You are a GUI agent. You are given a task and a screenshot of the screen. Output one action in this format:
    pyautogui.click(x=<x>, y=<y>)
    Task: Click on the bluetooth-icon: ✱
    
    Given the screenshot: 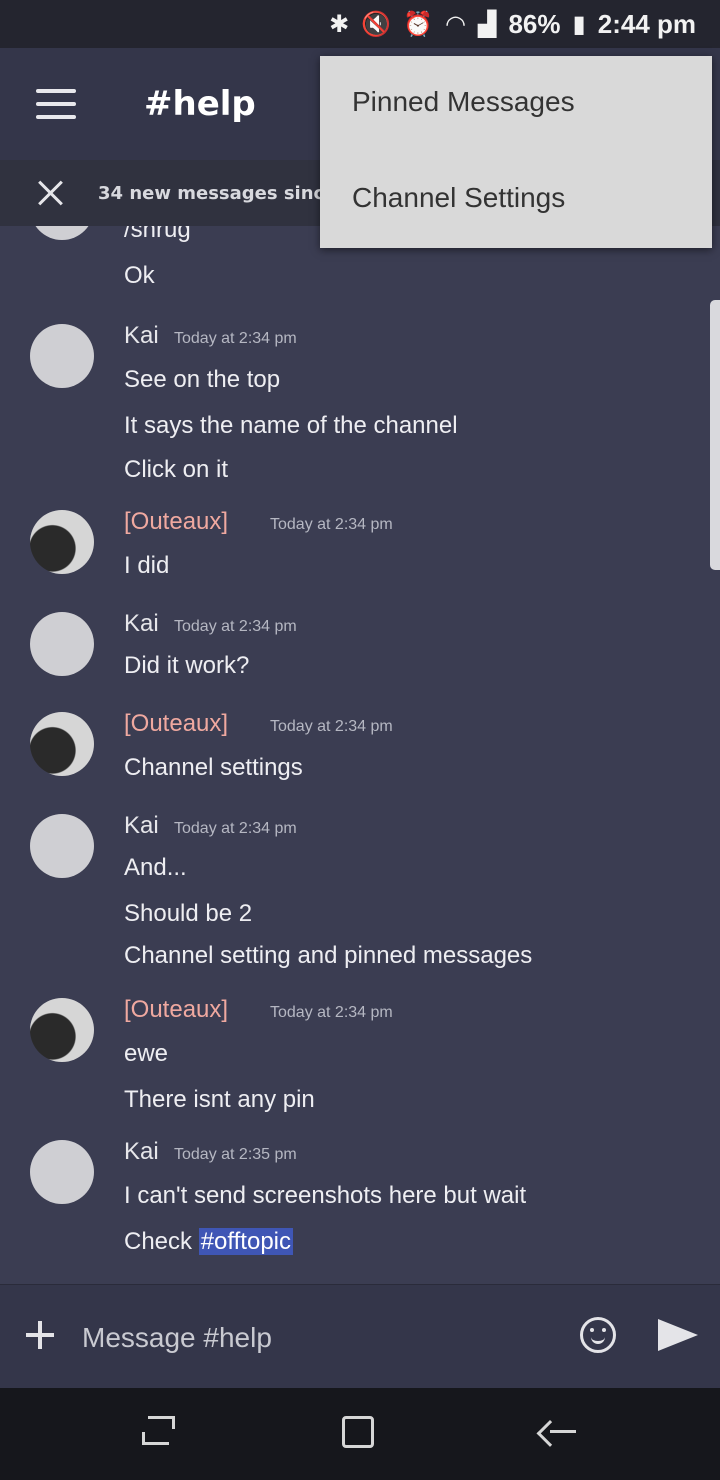 What is the action you would take?
    pyautogui.click(x=339, y=24)
    